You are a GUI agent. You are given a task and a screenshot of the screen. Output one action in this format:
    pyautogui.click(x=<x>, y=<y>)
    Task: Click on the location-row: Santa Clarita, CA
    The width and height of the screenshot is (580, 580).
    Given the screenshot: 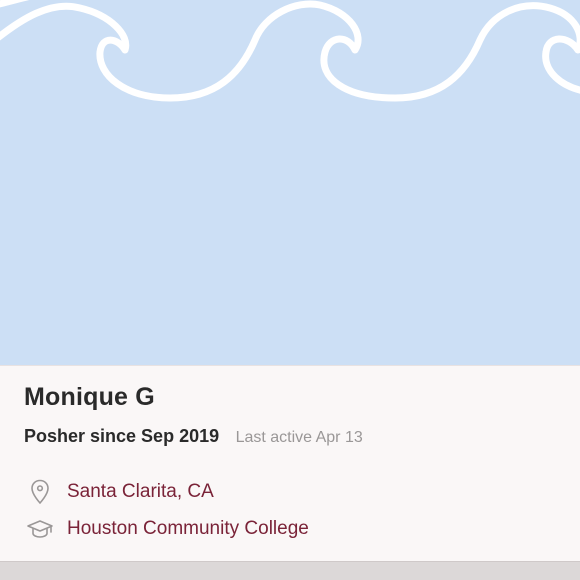 What is the action you would take?
    pyautogui.click(x=120, y=492)
    